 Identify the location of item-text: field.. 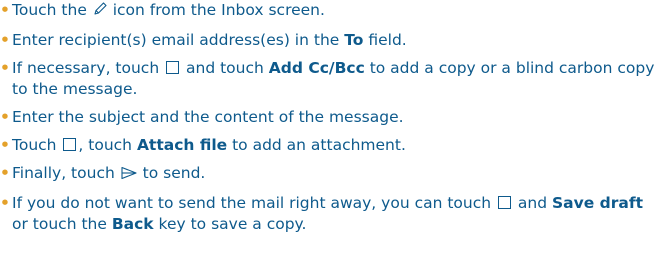
(385, 40).